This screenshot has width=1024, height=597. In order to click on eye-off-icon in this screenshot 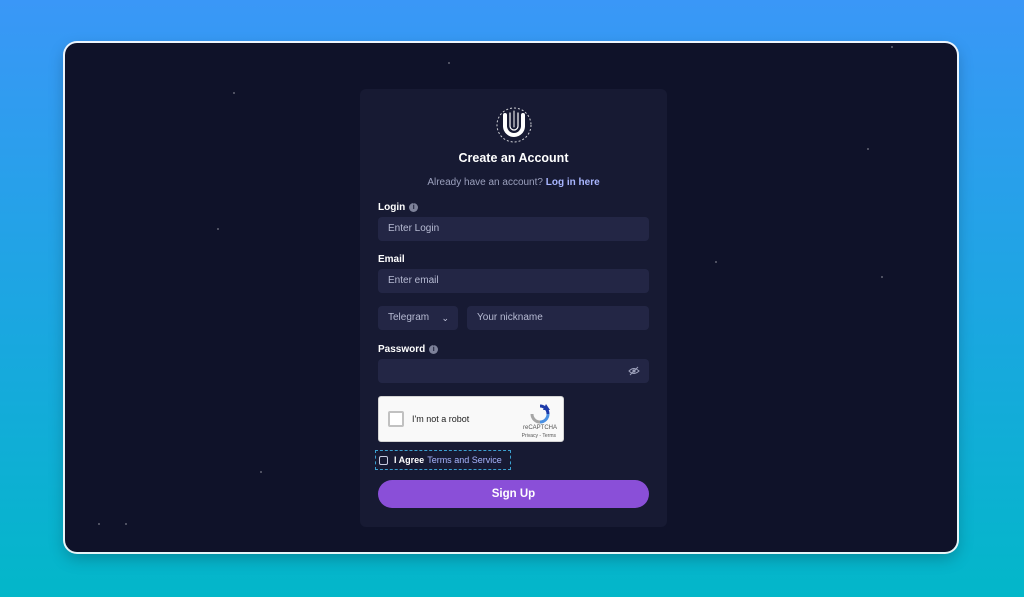, I will do `click(634, 371)`.